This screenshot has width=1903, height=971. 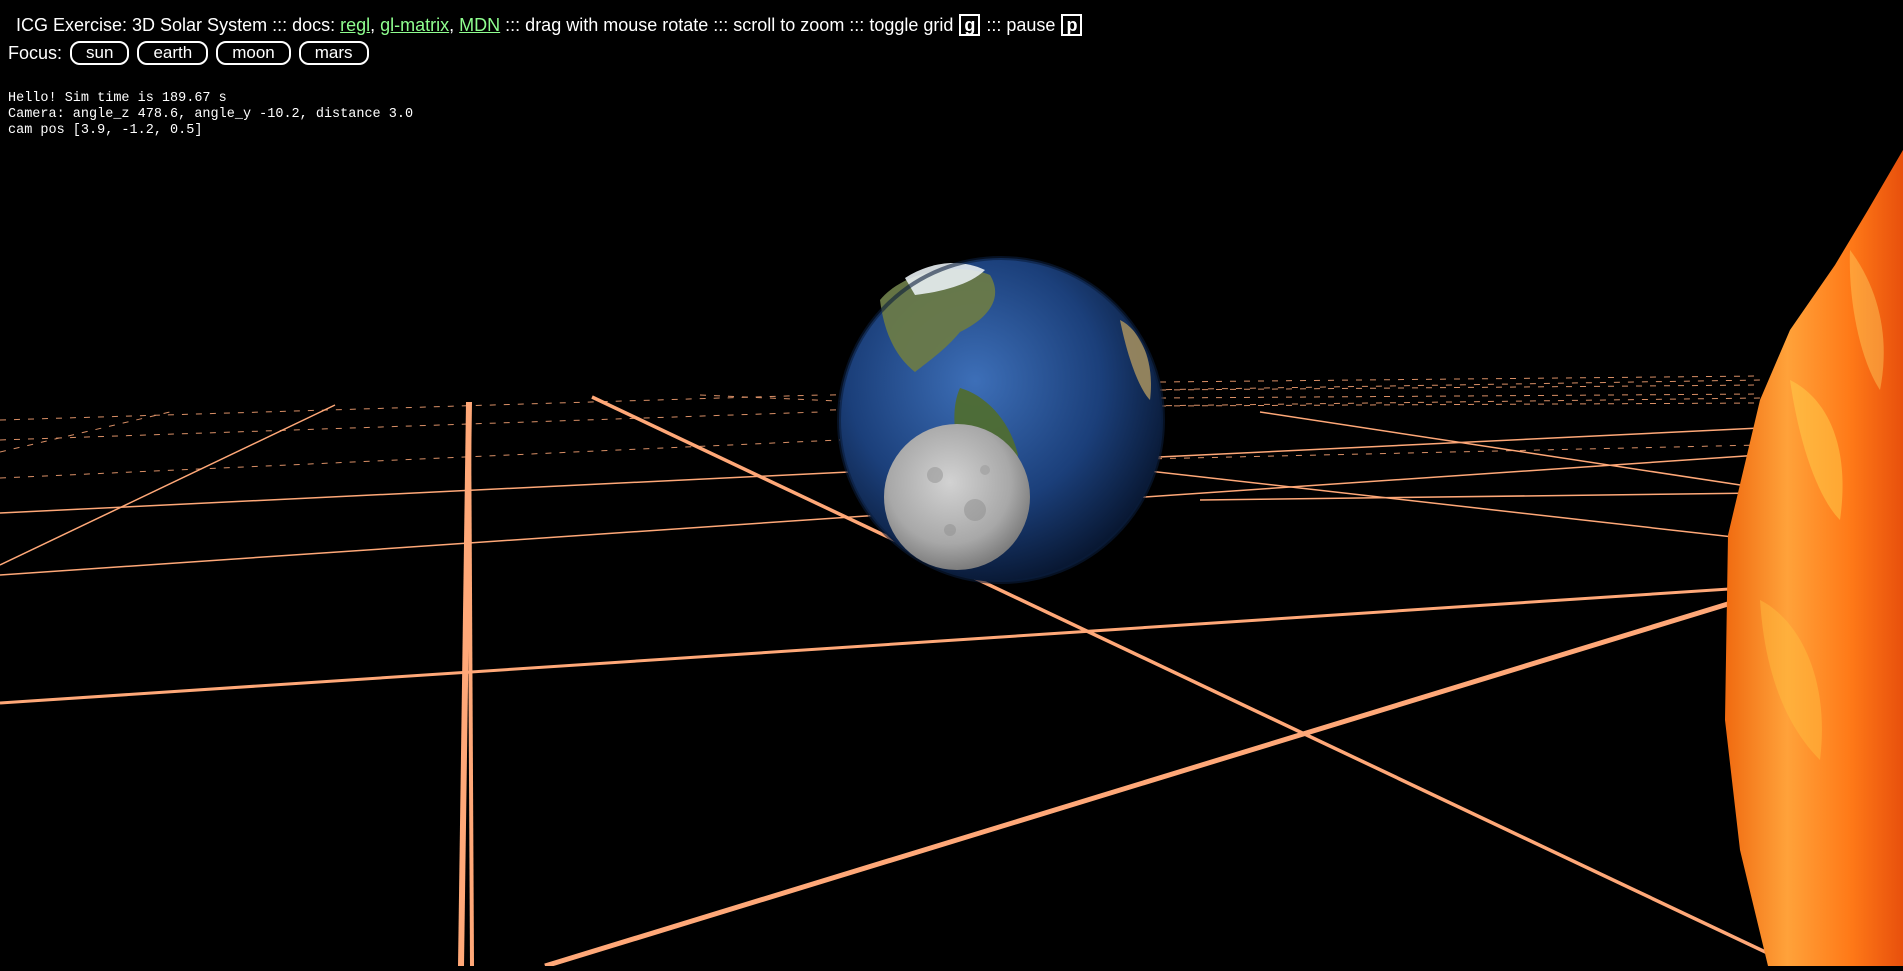 I want to click on separator-text: ::: docs:, so click(x=304, y=25).